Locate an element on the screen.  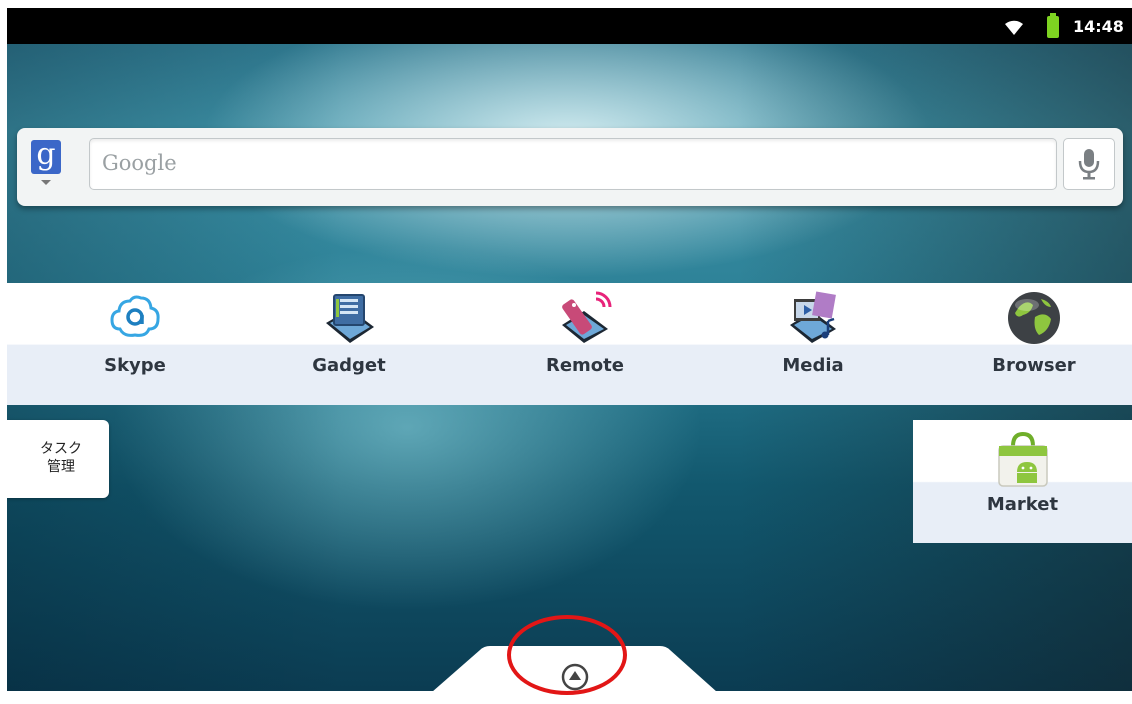
task-manager-button: タスク 管理 is located at coordinates (58, 459).